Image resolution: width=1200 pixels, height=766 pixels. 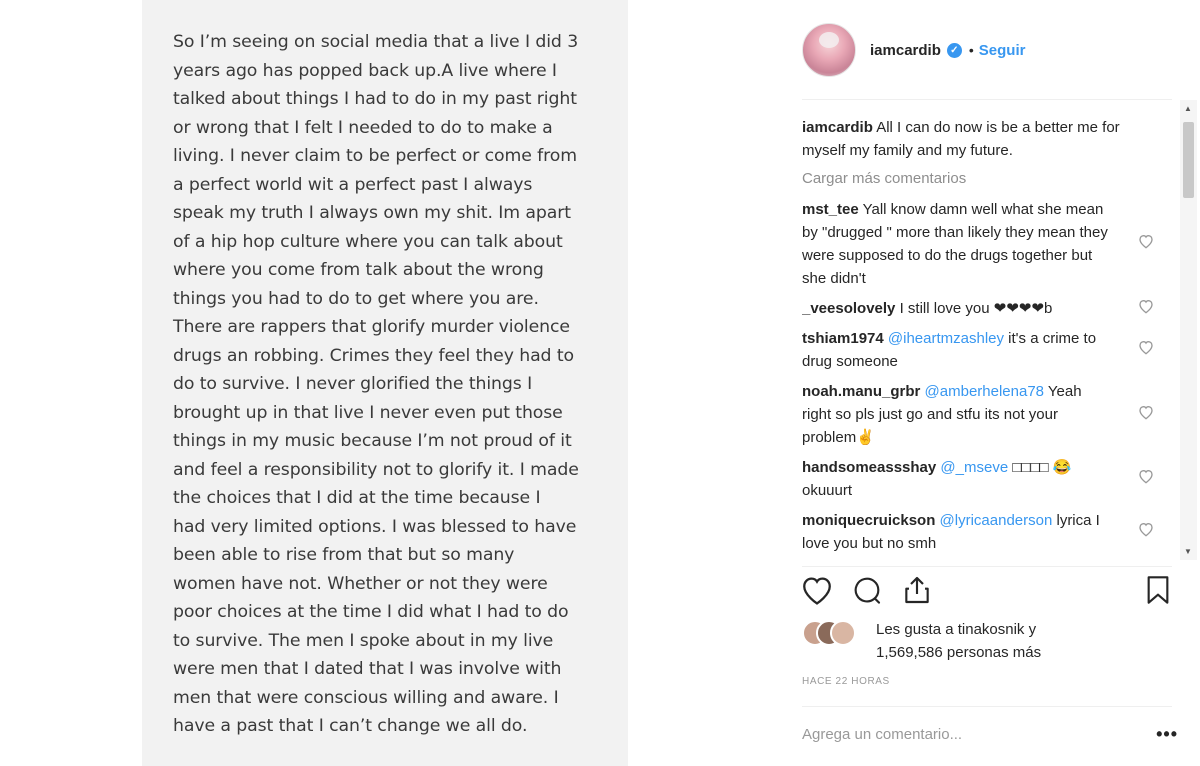 I want to click on caption-username: iamcardib, so click(x=837, y=127).